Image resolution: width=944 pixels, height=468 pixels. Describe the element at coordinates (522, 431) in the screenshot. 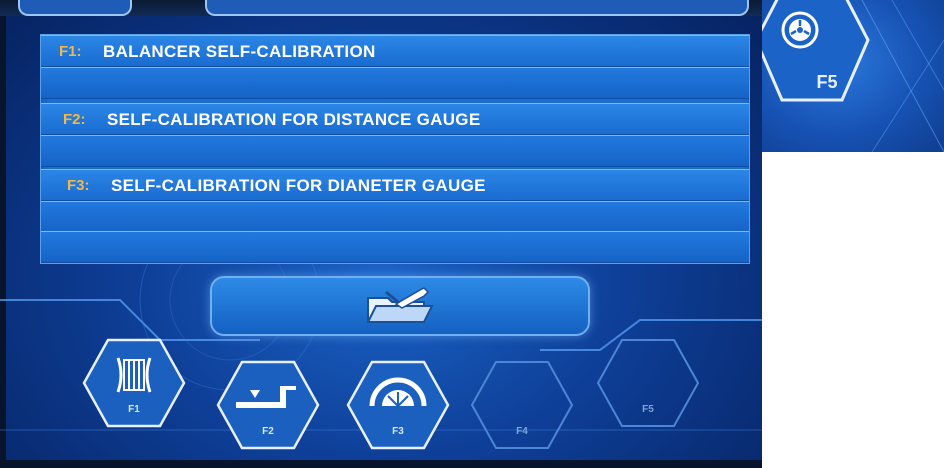

I see `f4-key-label: F4` at that location.